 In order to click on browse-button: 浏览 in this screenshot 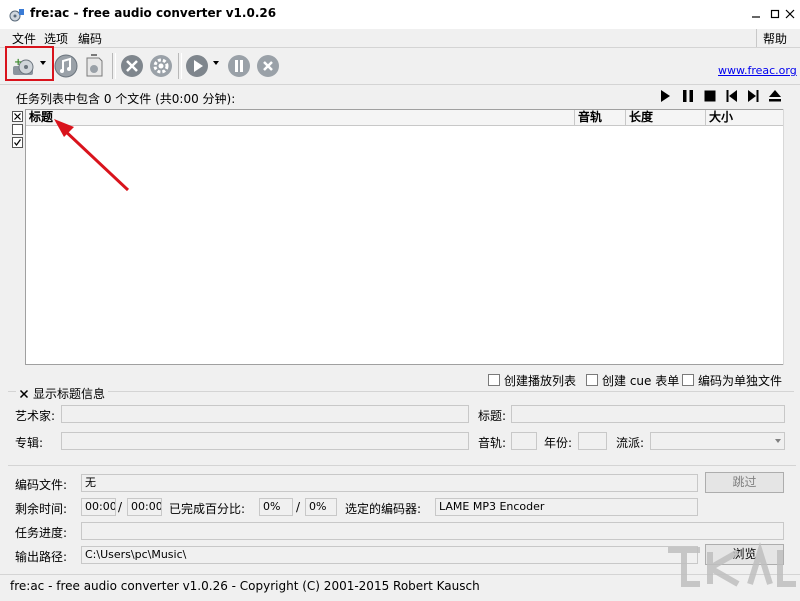, I will do `click(744, 554)`.